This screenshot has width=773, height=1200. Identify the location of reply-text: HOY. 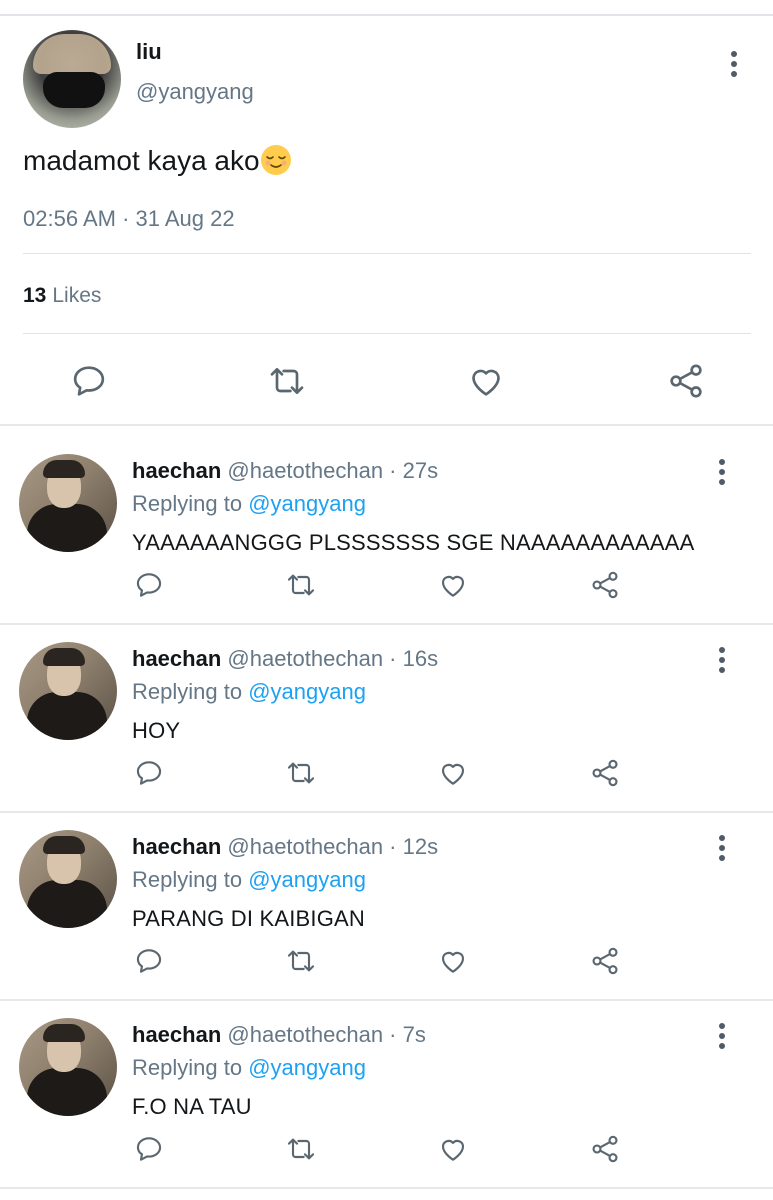
(156, 730).